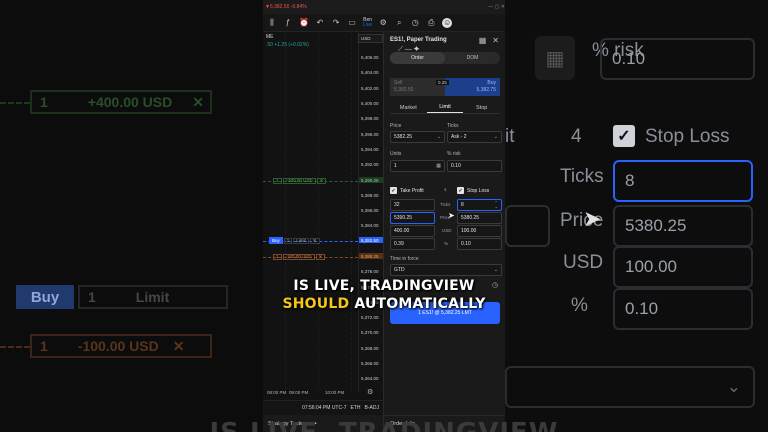  I want to click on grid-icon: ▦, so click(483, 40).